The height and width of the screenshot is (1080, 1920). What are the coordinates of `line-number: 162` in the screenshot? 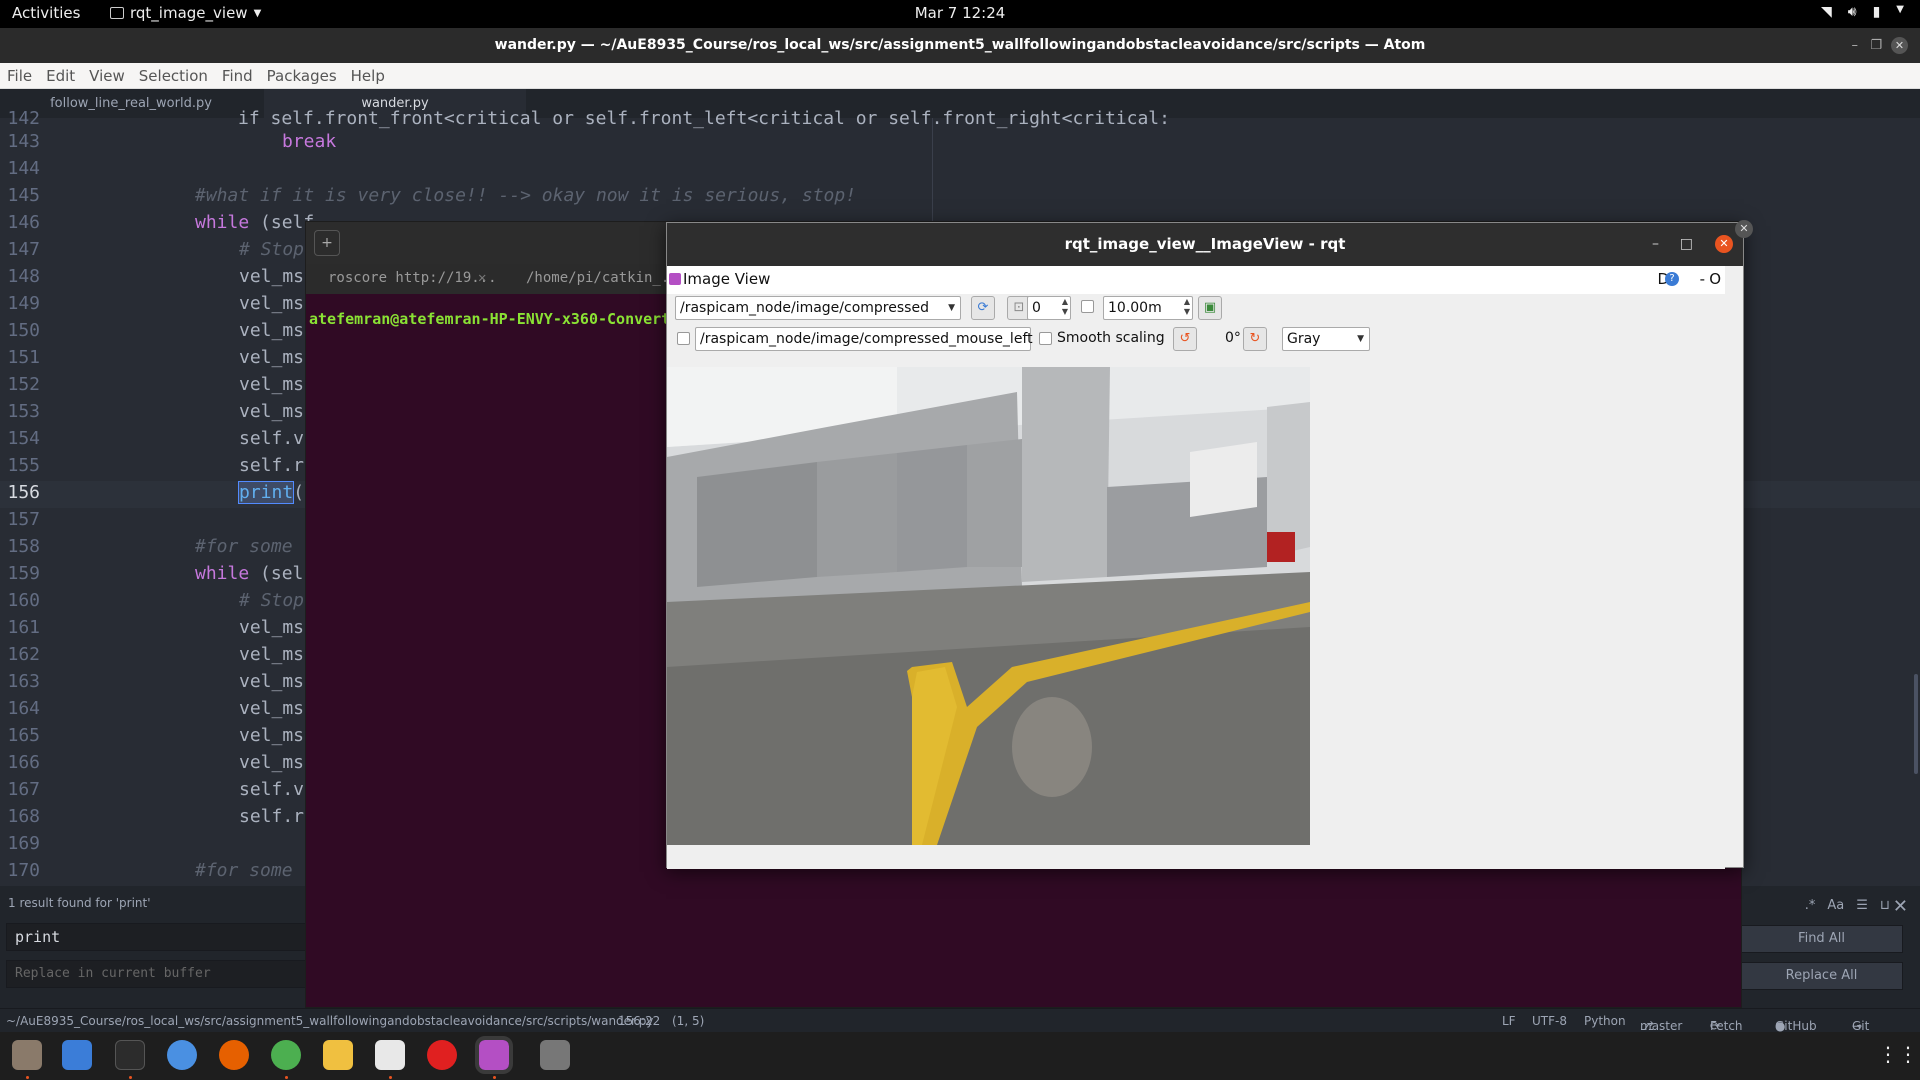 It's located at (23, 654).